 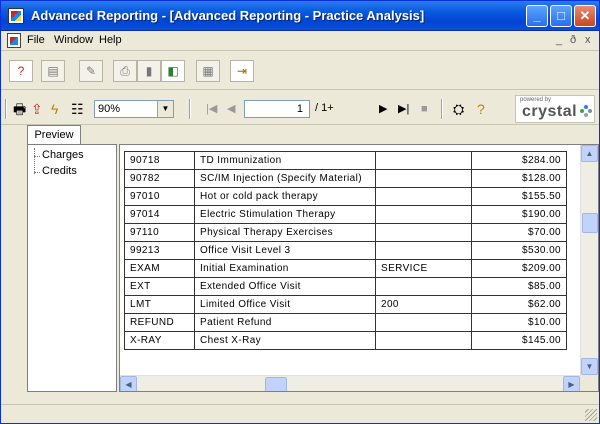 I want to click on table-row: EXAM Initial Examination SERVICE $209.00, so click(x=345, y=268).